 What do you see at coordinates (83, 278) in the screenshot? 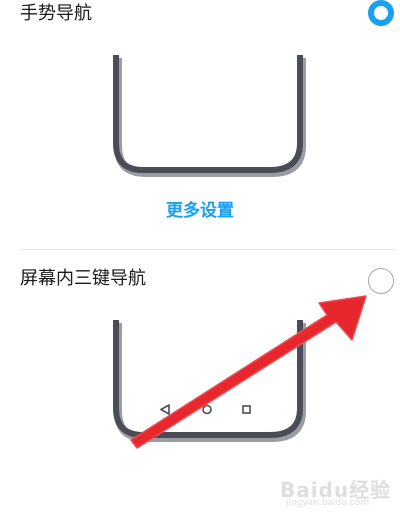
I see `option-three-key-navigation-label: 屏幕内三键导航` at bounding box center [83, 278].